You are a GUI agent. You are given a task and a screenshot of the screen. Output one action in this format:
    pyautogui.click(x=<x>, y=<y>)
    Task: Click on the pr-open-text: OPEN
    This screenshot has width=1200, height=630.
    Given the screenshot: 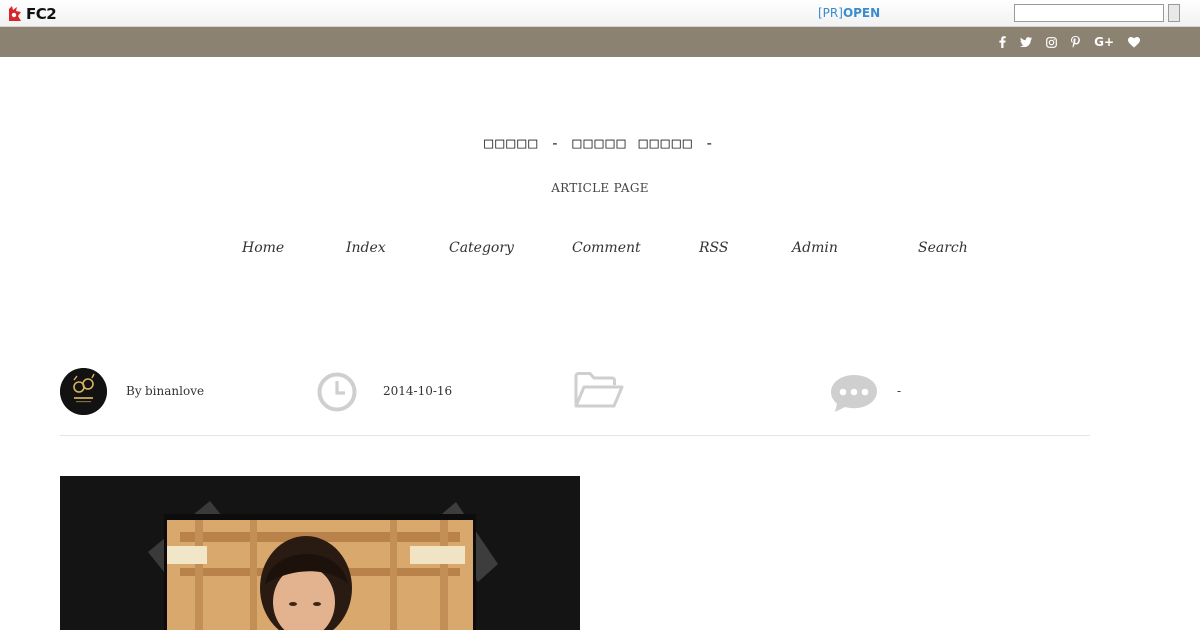 What is the action you would take?
    pyautogui.click(x=861, y=13)
    